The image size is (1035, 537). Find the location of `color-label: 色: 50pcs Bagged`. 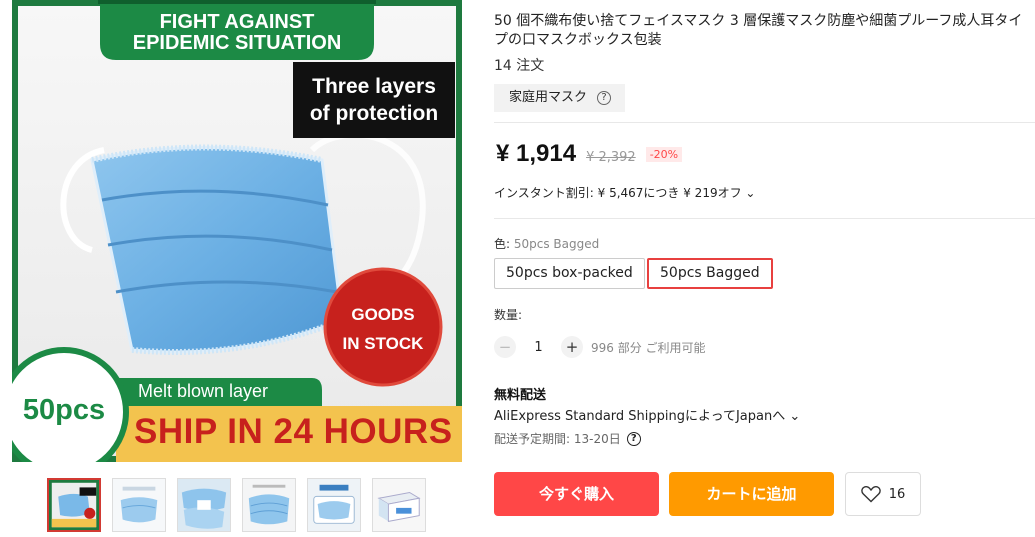

color-label: 色: 50pcs Bagged is located at coordinates (547, 244).